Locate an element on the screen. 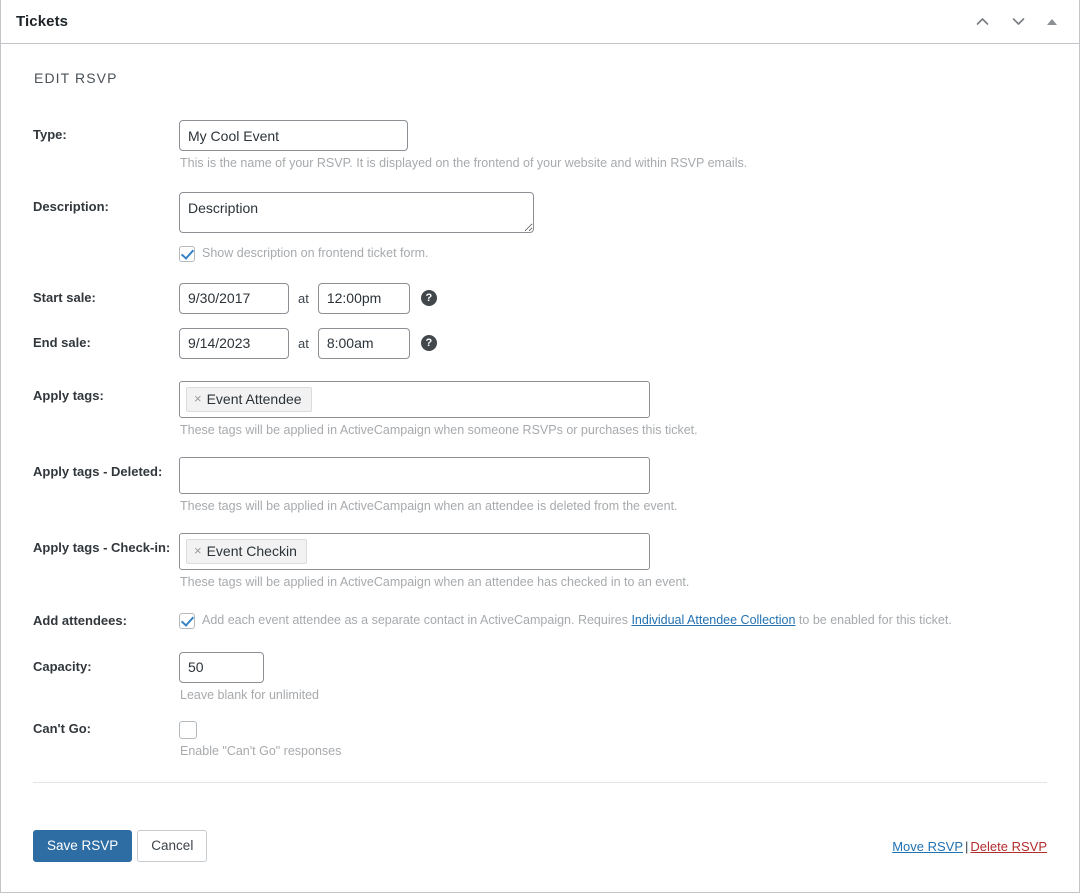 The height and width of the screenshot is (893, 1080). chevron-up-icon is located at coordinates (982, 21).